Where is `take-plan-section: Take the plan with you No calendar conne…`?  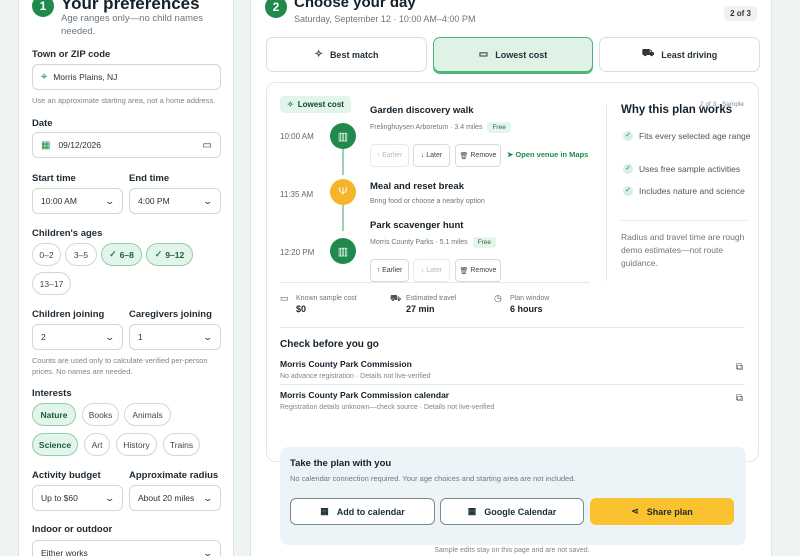
take-plan-section: Take the plan with you No calendar conne… is located at coordinates (513, 496).